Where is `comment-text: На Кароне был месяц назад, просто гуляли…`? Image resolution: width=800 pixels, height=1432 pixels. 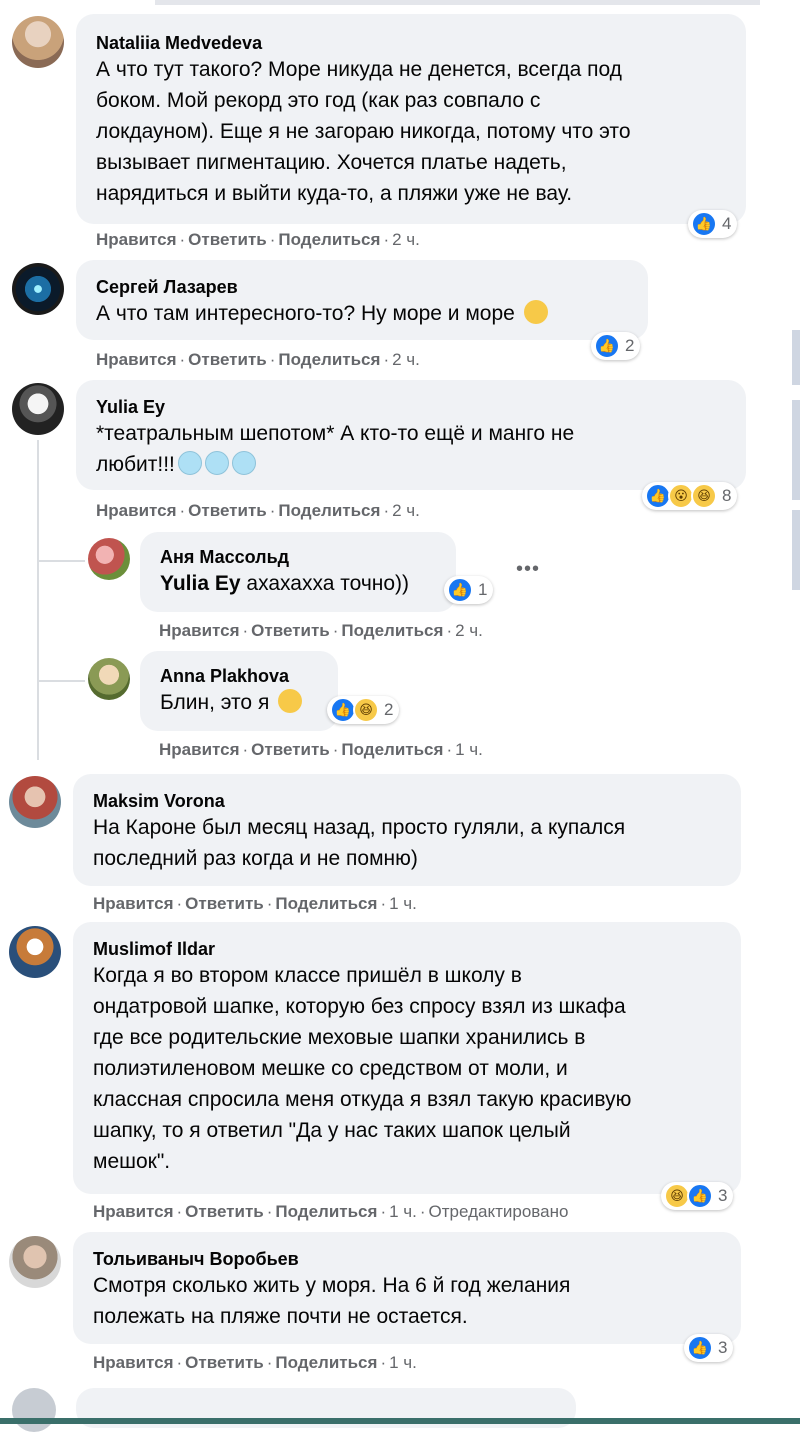 comment-text: На Кароне был месяц назад, просто гуляли… is located at coordinates (359, 843).